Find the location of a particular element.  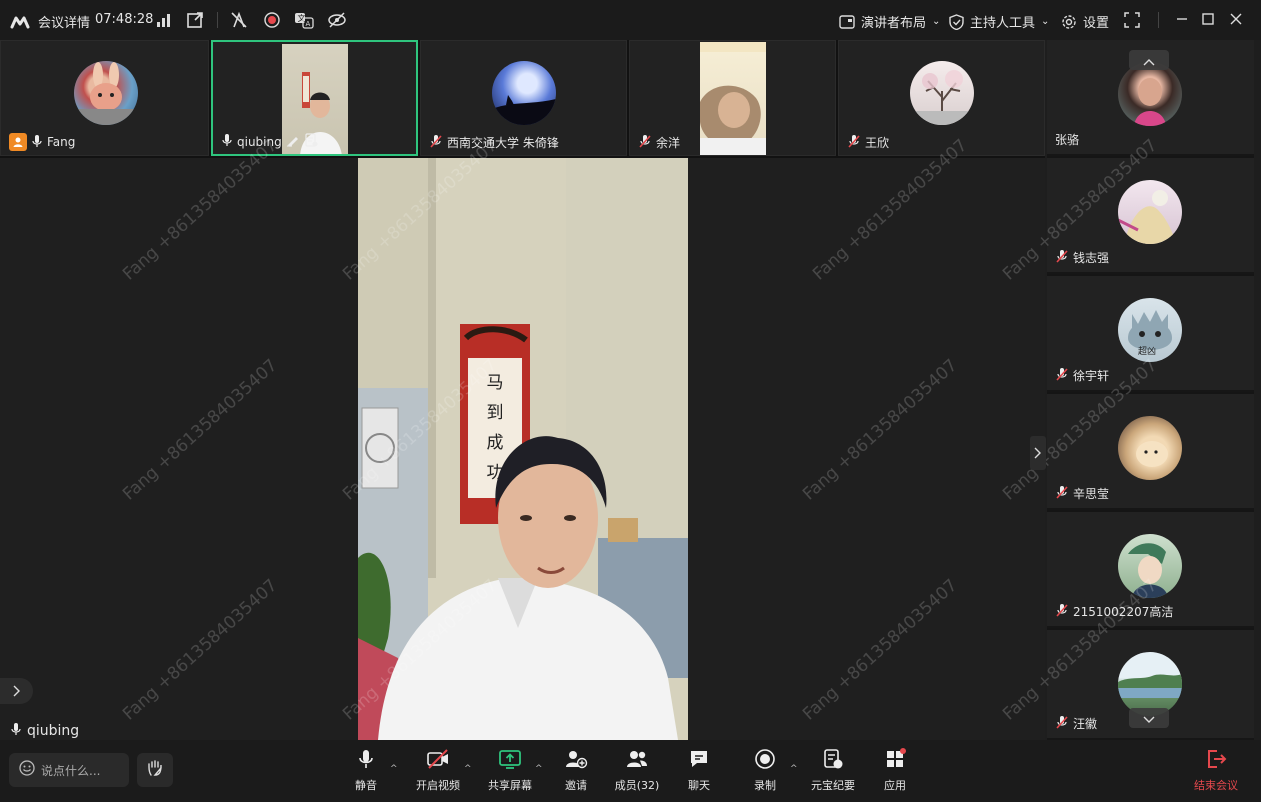

layout-label: 演讲者布局 is located at coordinates (894, 23).